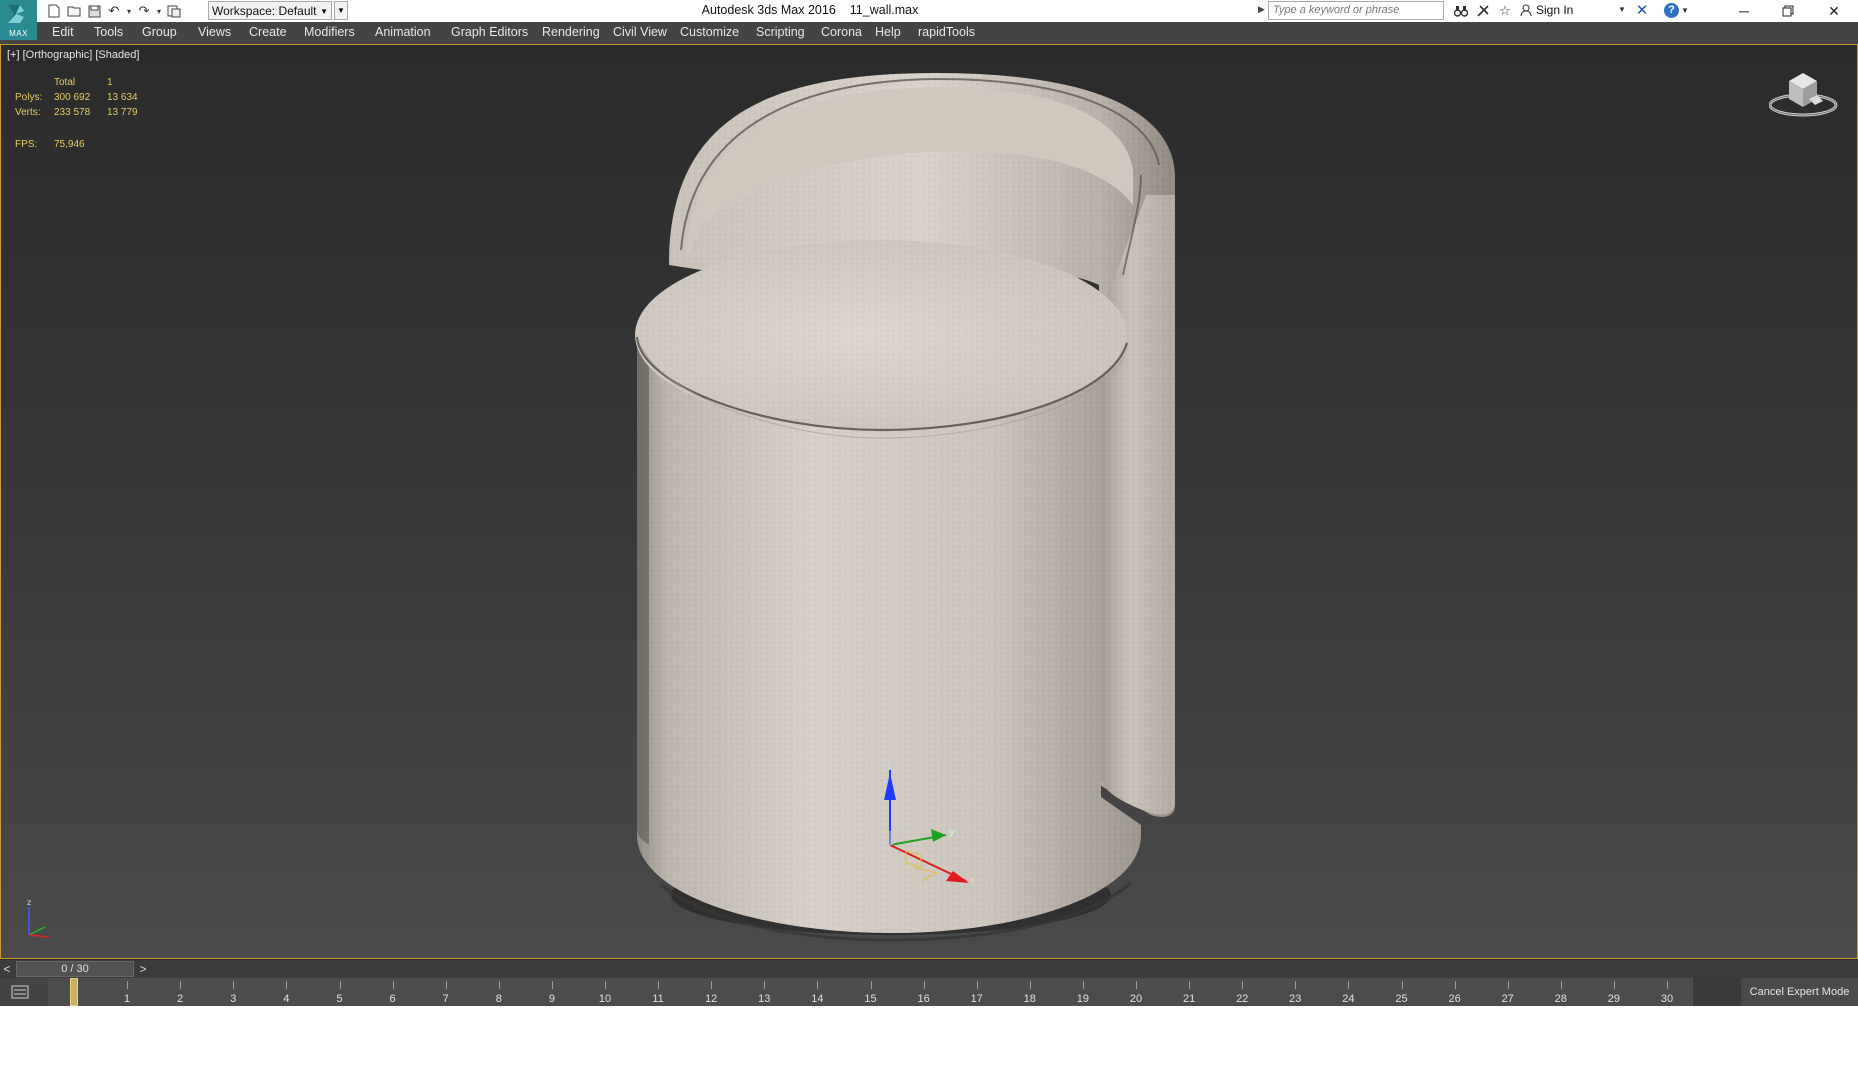  What do you see at coordinates (20, 992) in the screenshot?
I see `mini-curve-editor-icon` at bounding box center [20, 992].